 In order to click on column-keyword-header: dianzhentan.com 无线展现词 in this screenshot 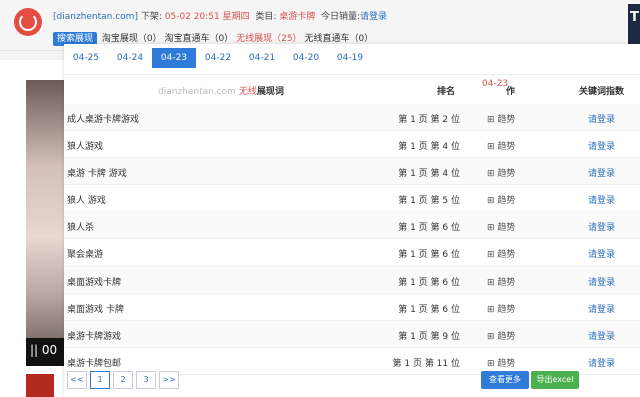, I will do `click(221, 90)`.